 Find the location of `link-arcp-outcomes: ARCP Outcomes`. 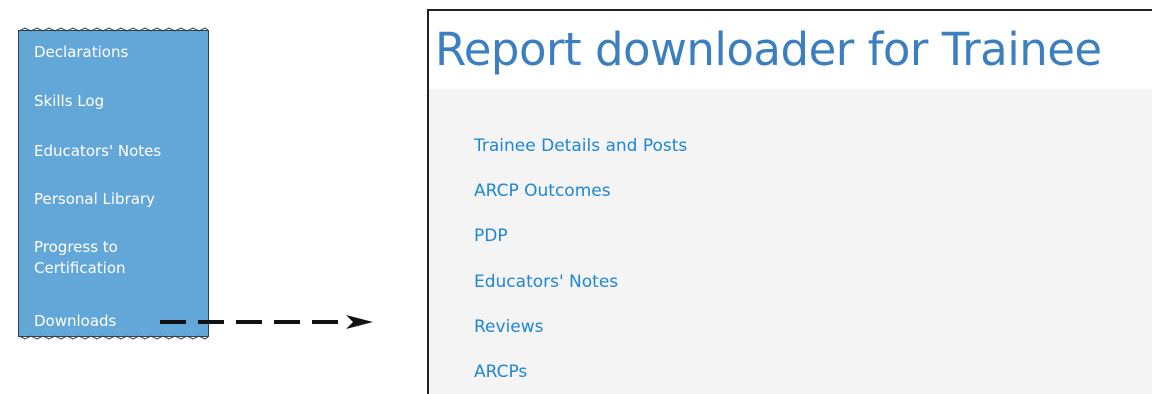

link-arcp-outcomes: ARCP Outcomes is located at coordinates (542, 191).